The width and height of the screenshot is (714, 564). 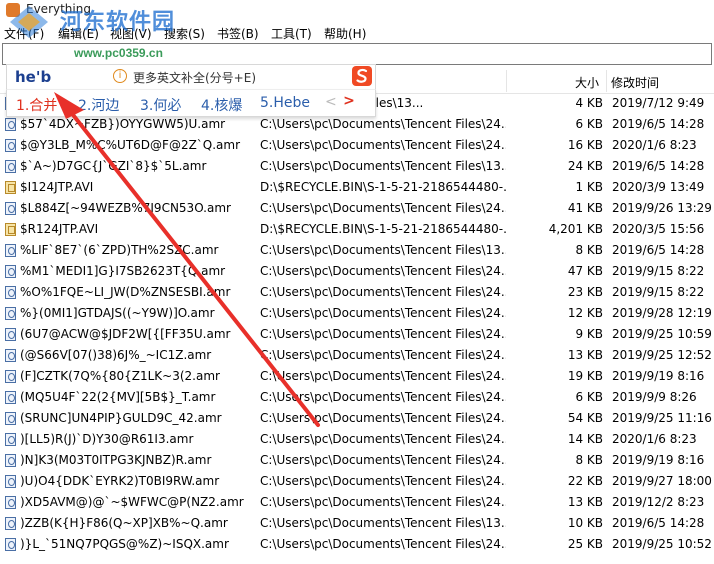 I want to click on ime-candidate: 1.合并, so click(x=36, y=105).